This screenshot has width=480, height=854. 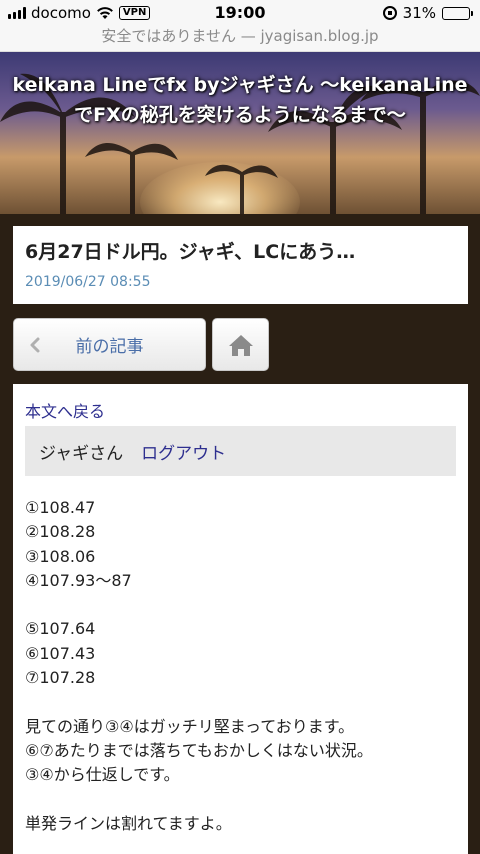 What do you see at coordinates (81, 453) in the screenshot?
I see `user-name: ジャギさん` at bounding box center [81, 453].